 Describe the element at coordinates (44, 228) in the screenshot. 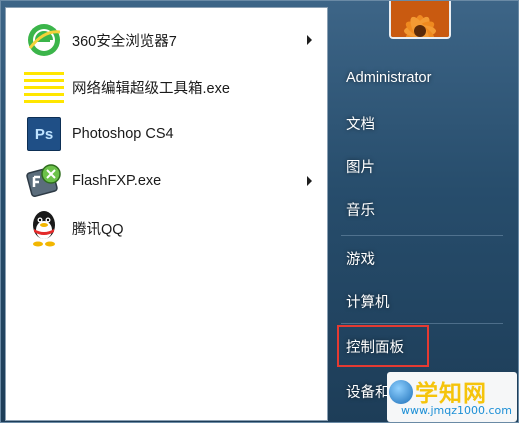

I see `qq-penguin-icon` at that location.